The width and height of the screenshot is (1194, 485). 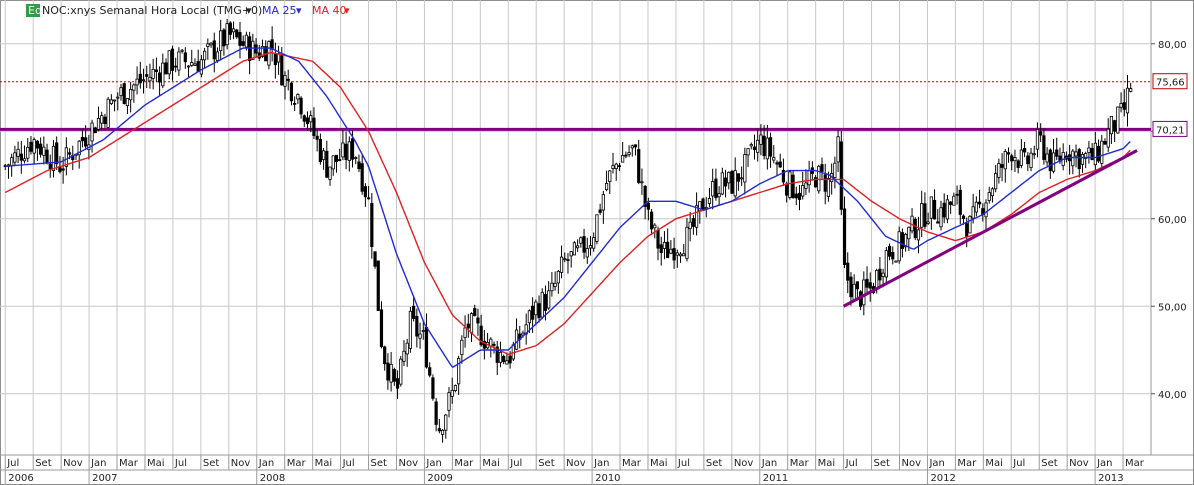 I want to click on resistance-price-tag: 70,21, so click(x=1170, y=128).